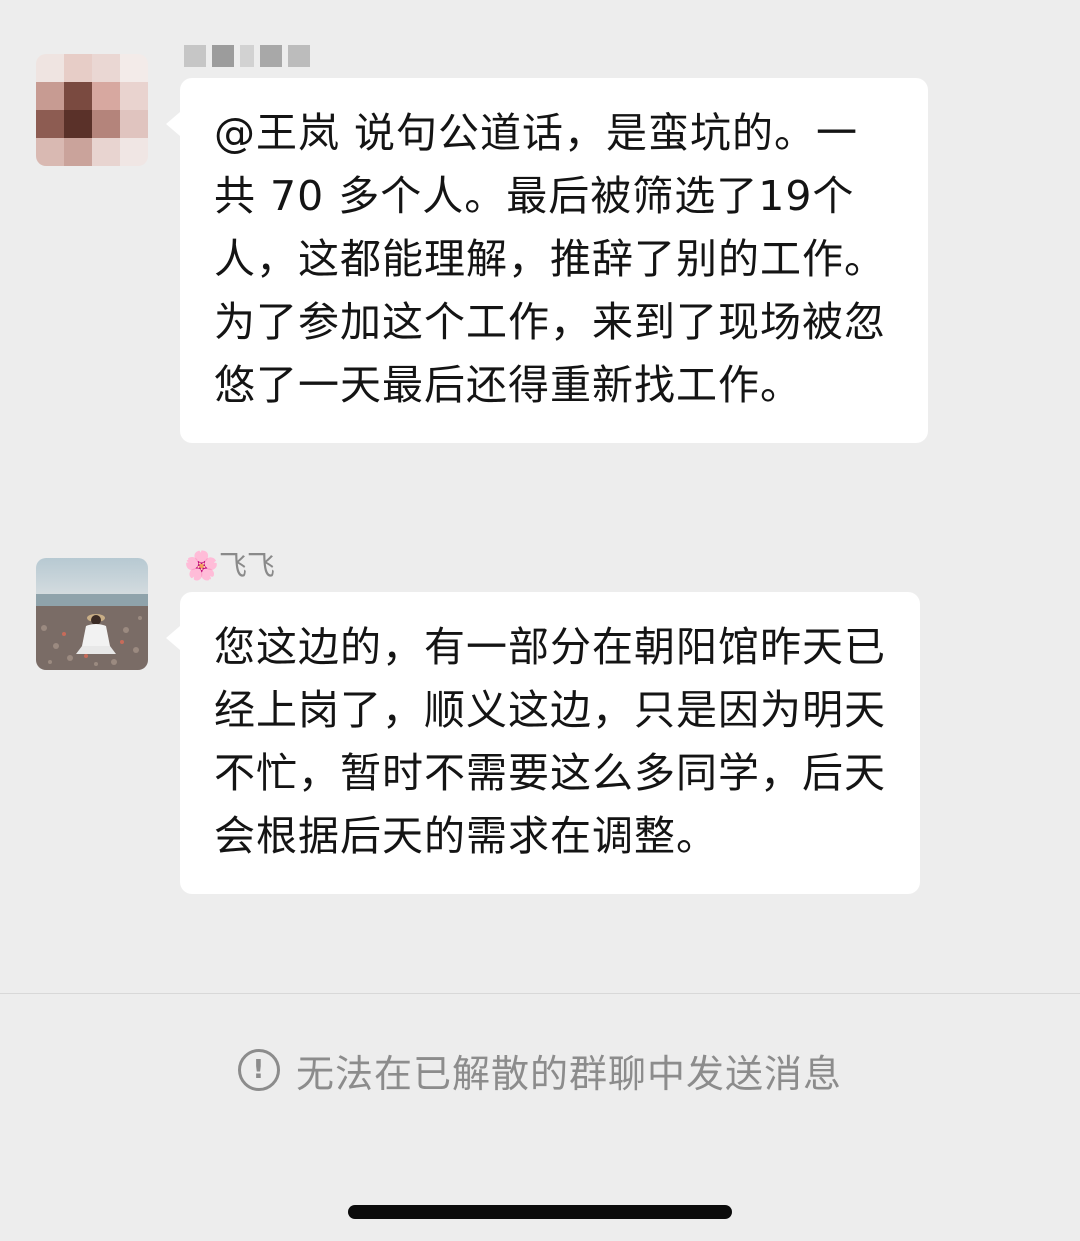 The image size is (1080, 1241). What do you see at coordinates (540, 993) in the screenshot?
I see `divider` at bounding box center [540, 993].